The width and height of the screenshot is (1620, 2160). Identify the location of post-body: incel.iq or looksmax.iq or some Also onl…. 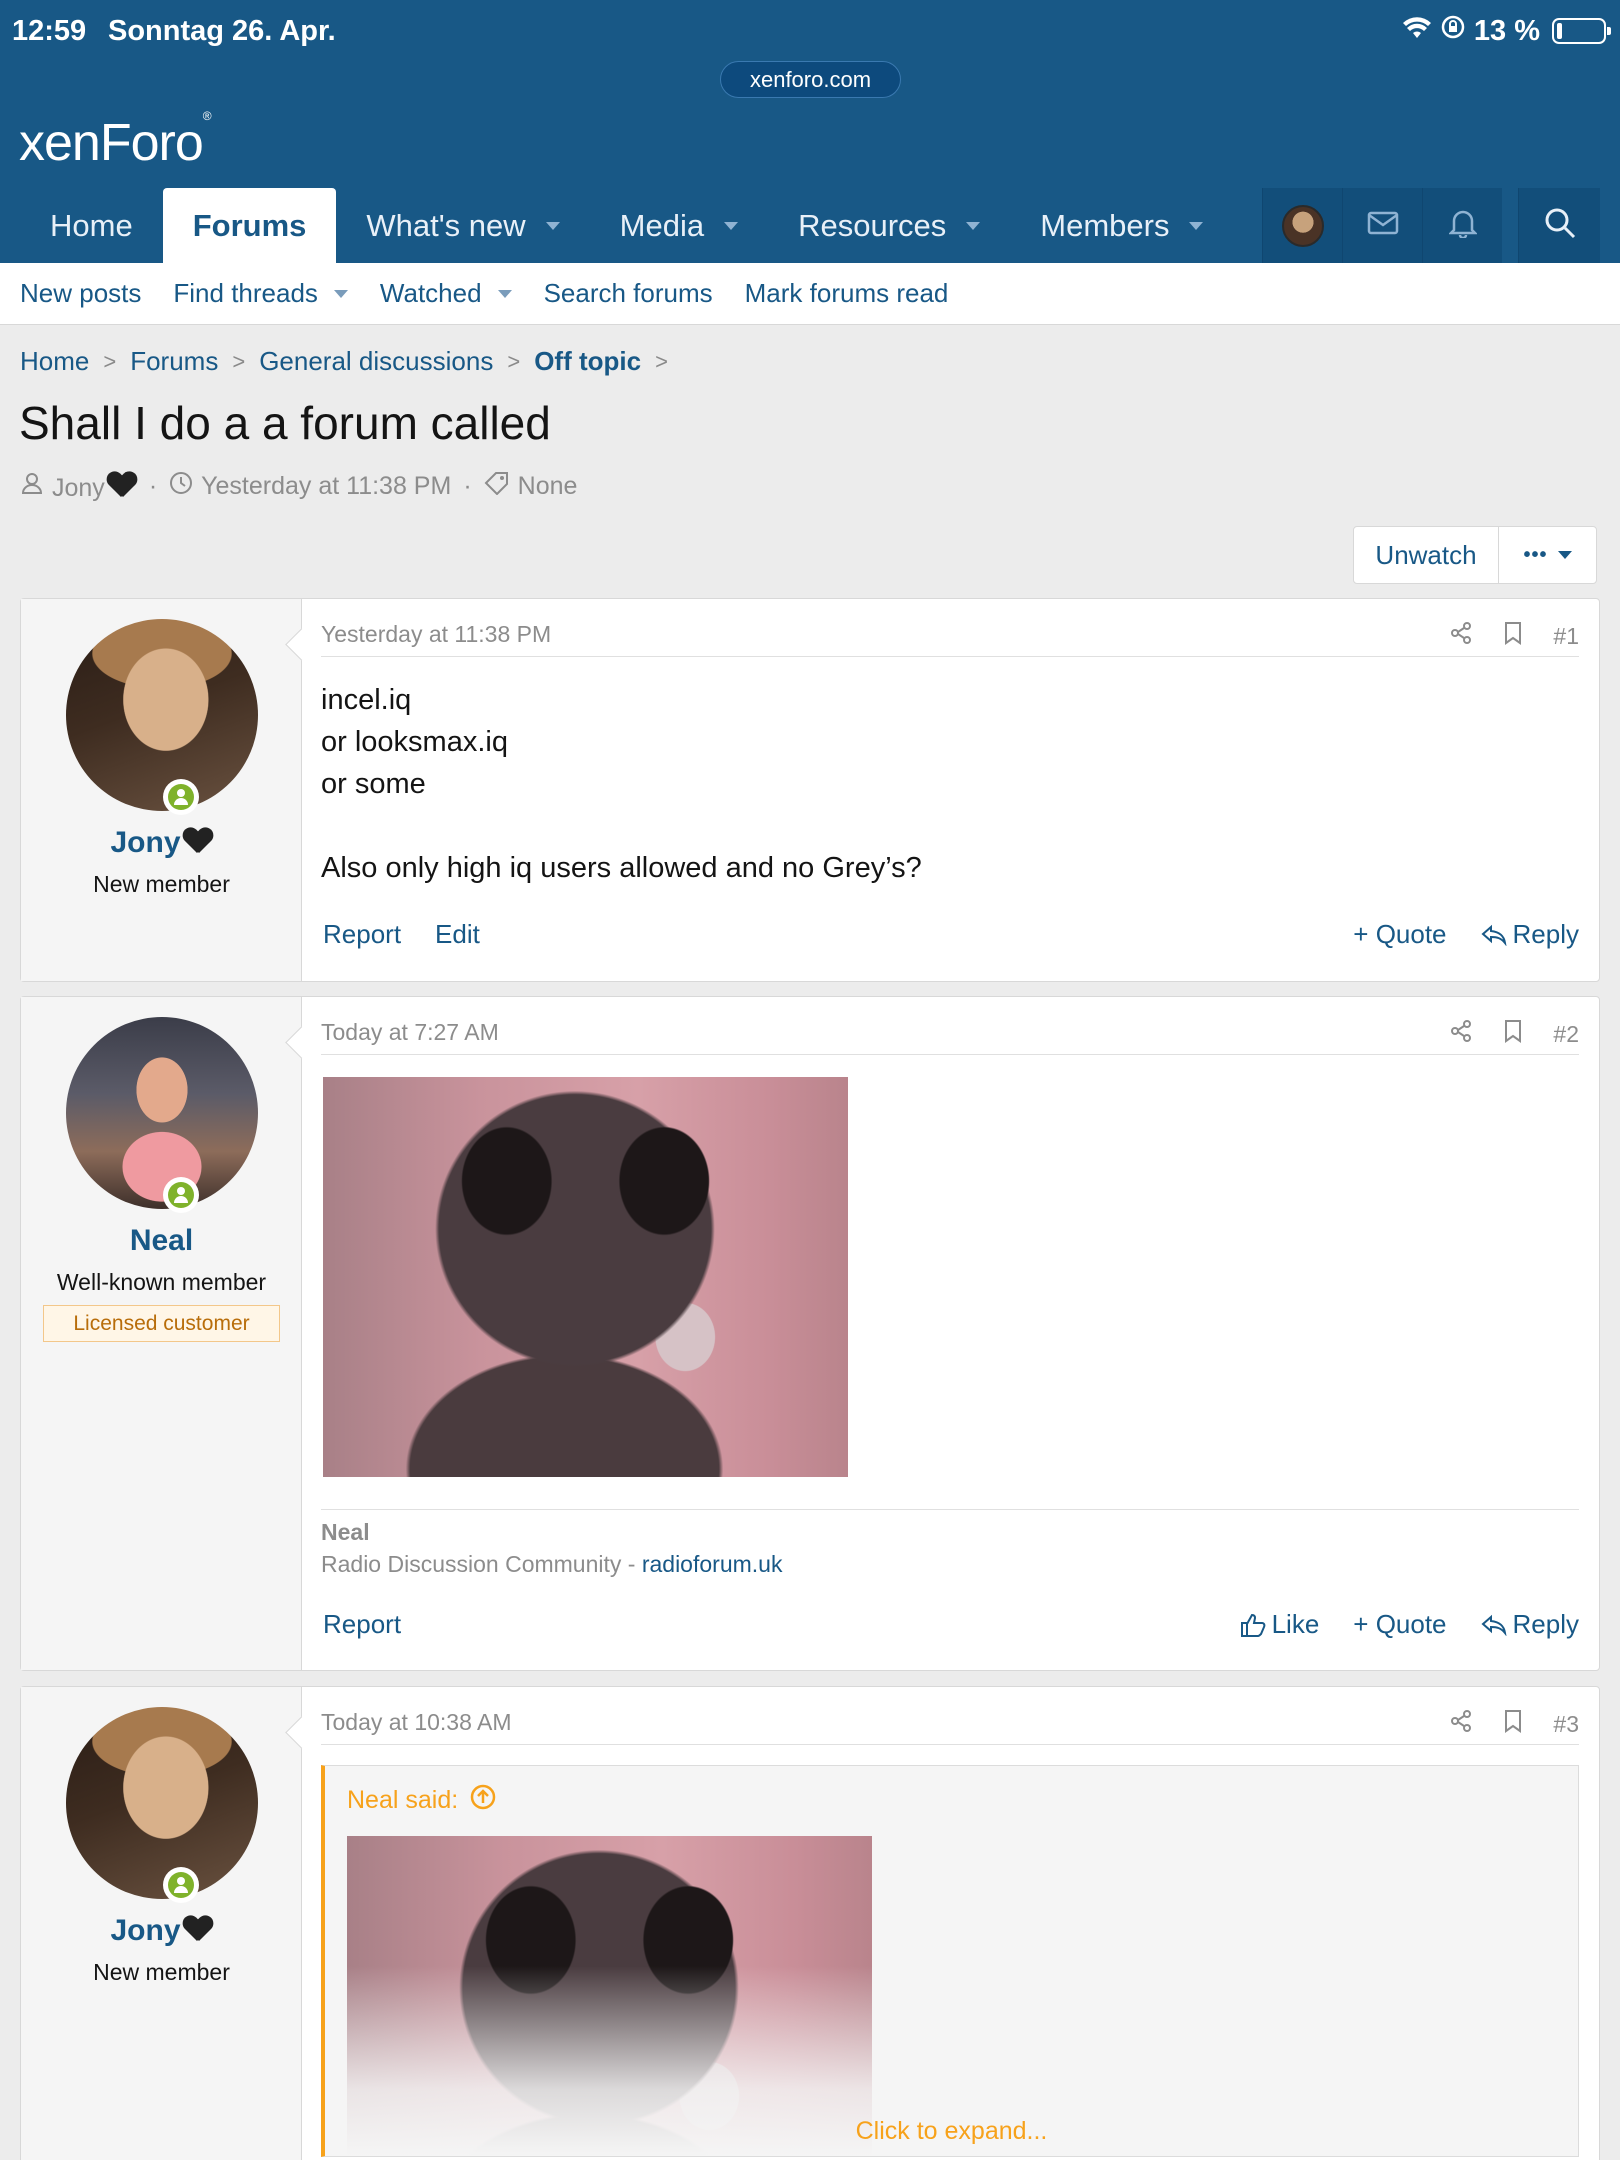
(621, 784).